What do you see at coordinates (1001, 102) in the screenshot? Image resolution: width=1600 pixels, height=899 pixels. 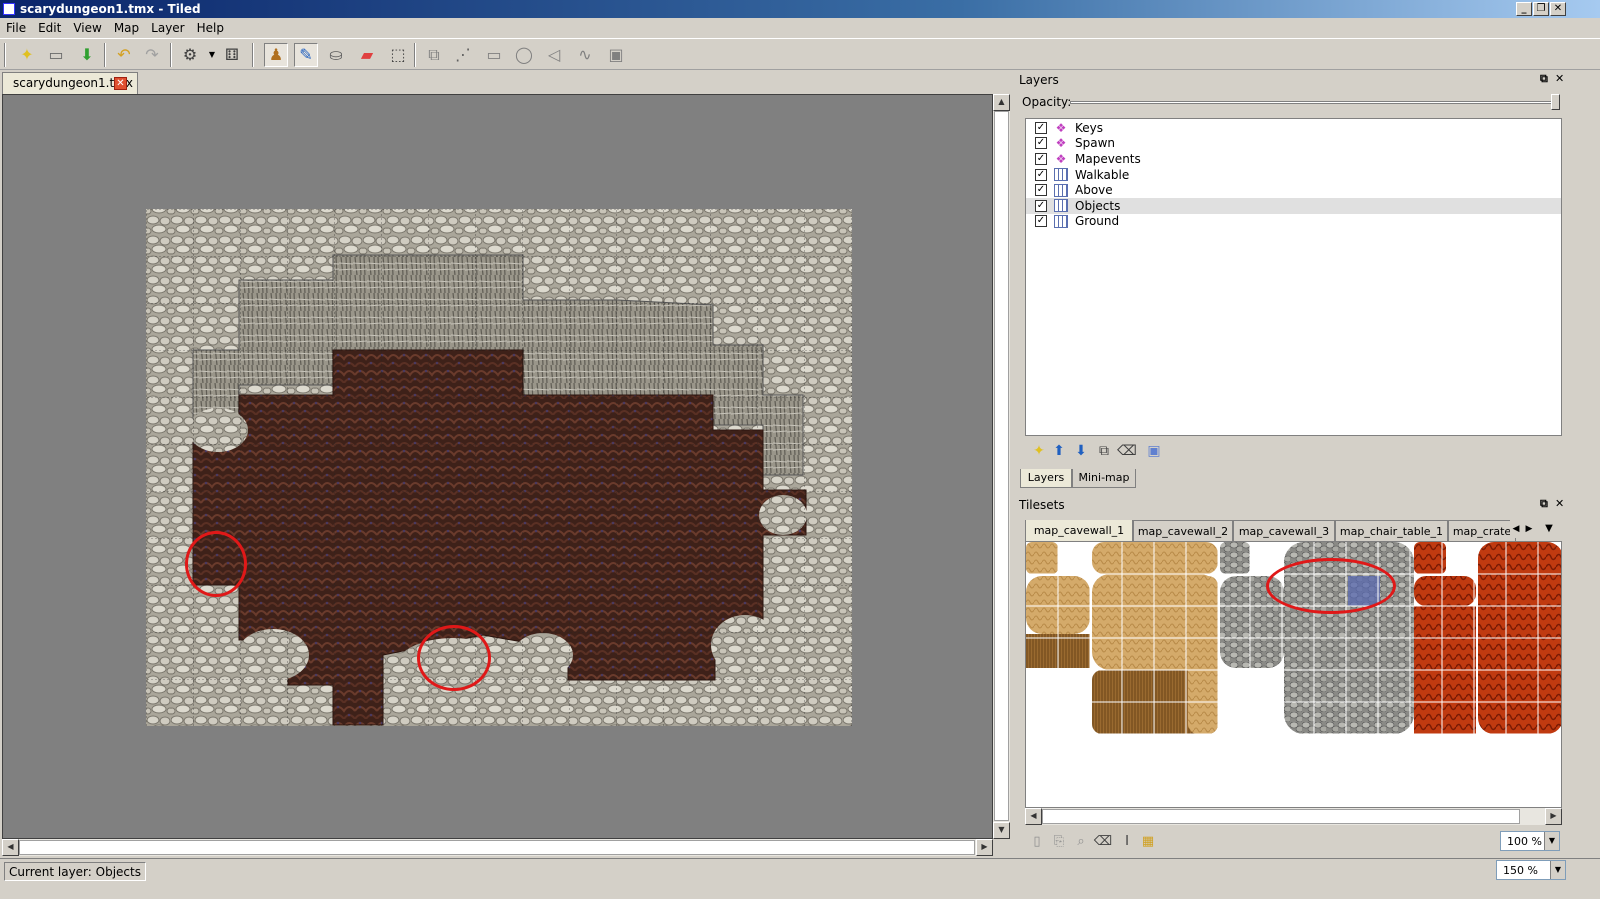 I see `scroll-up-icon: ▲` at bounding box center [1001, 102].